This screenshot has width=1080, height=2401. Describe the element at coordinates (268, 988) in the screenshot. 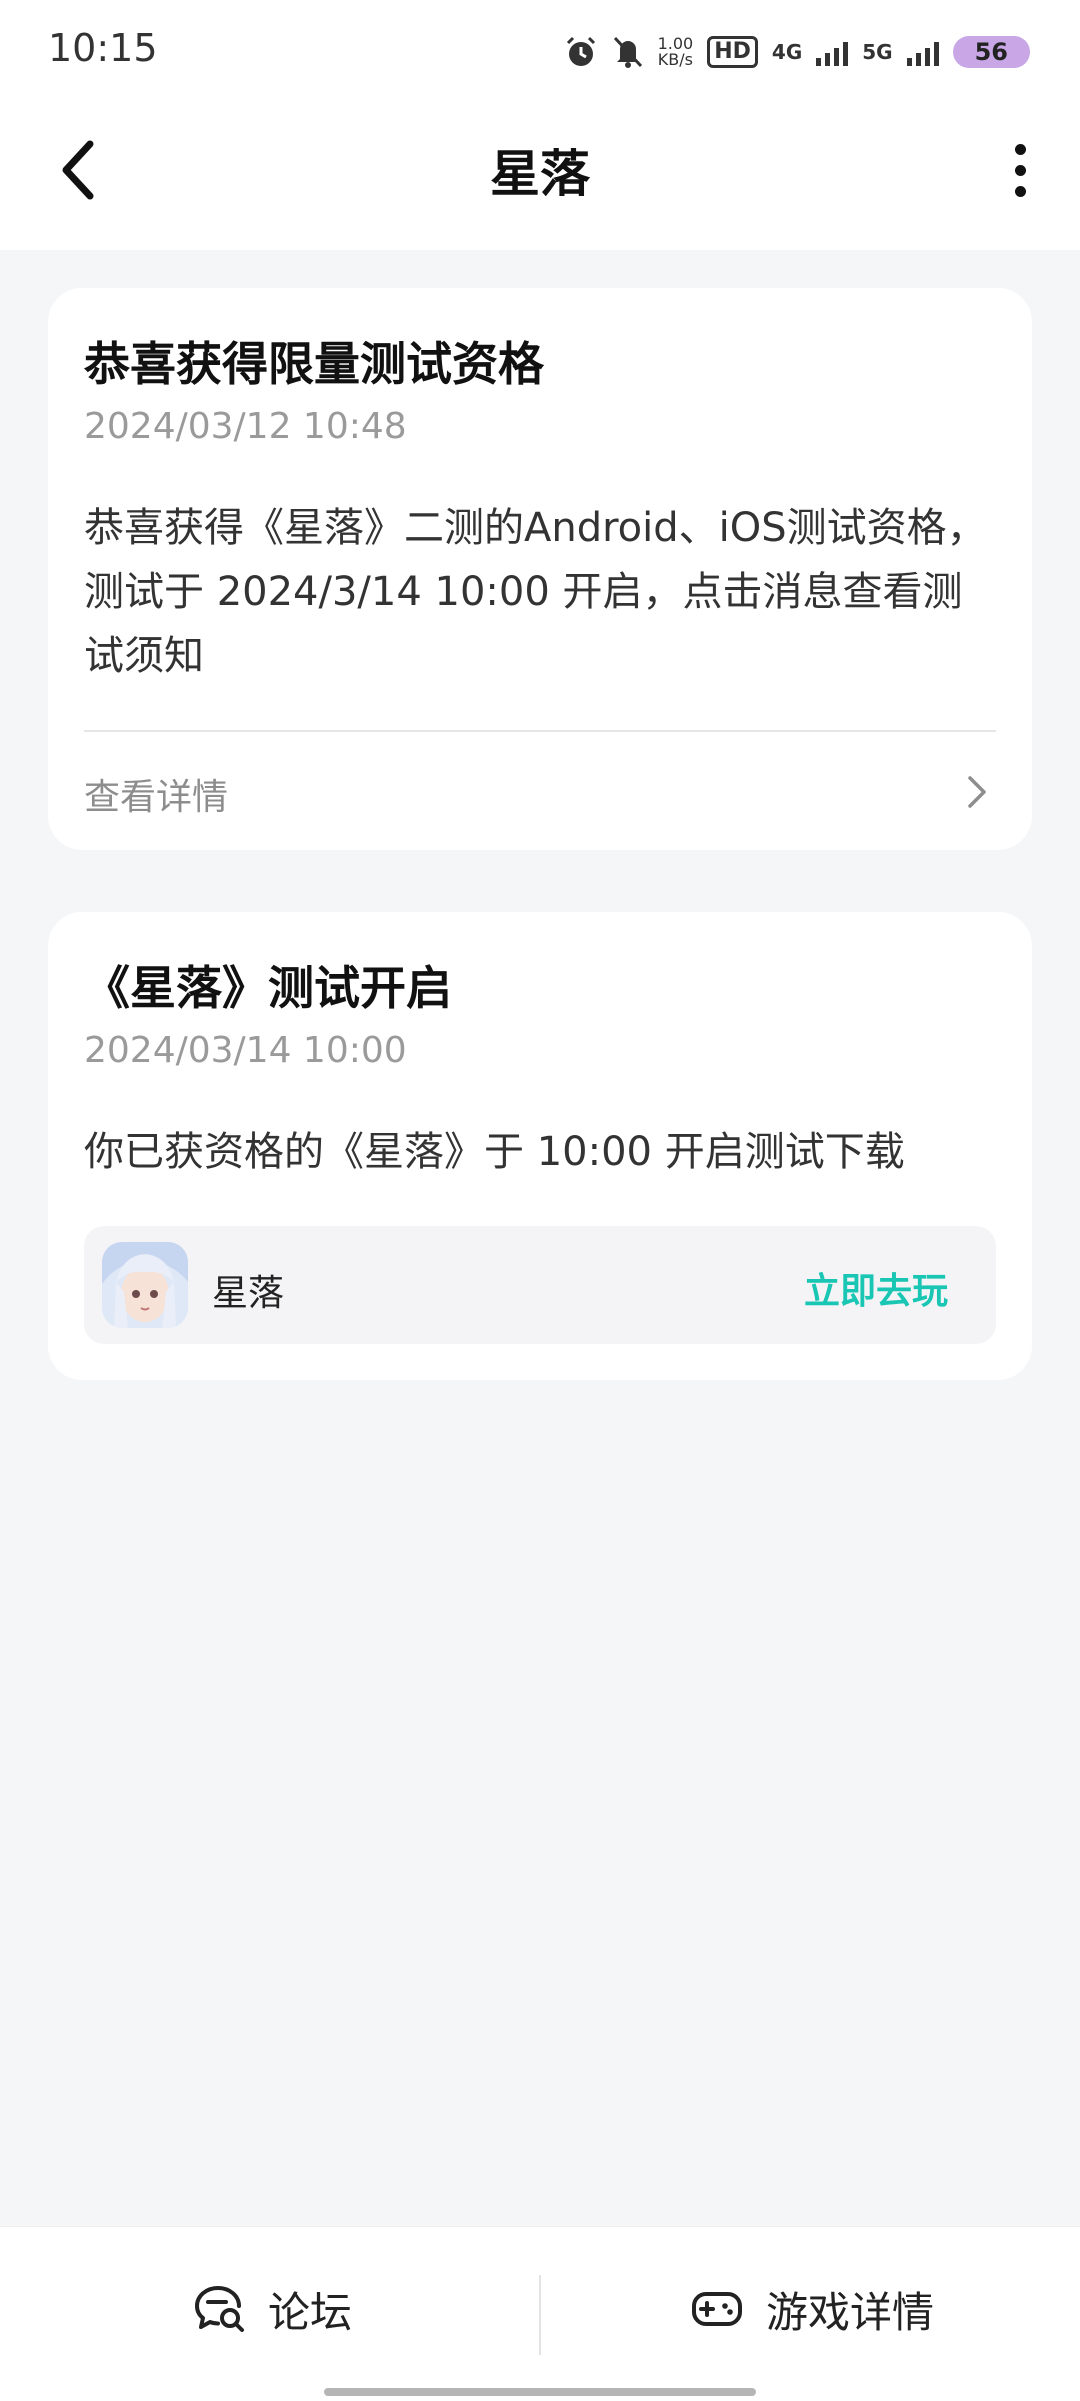

I see `message-title: 《星落》测试开启` at that location.